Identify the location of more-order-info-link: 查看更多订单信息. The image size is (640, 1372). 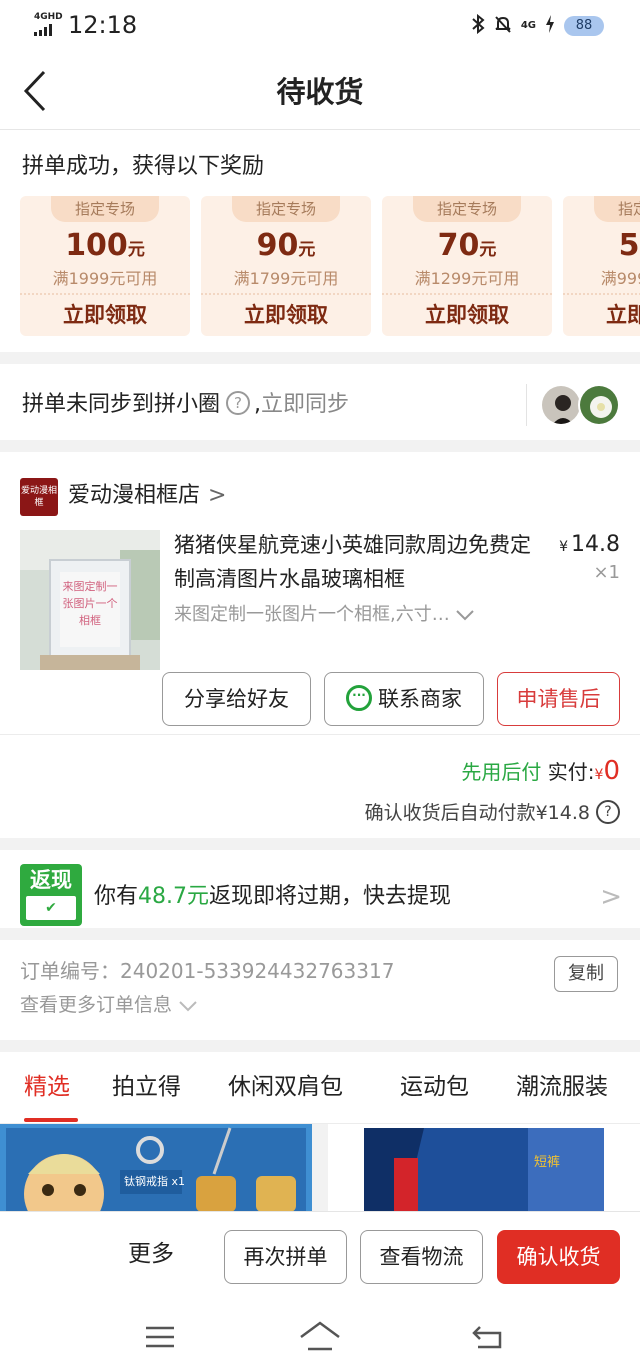
(109, 1005).